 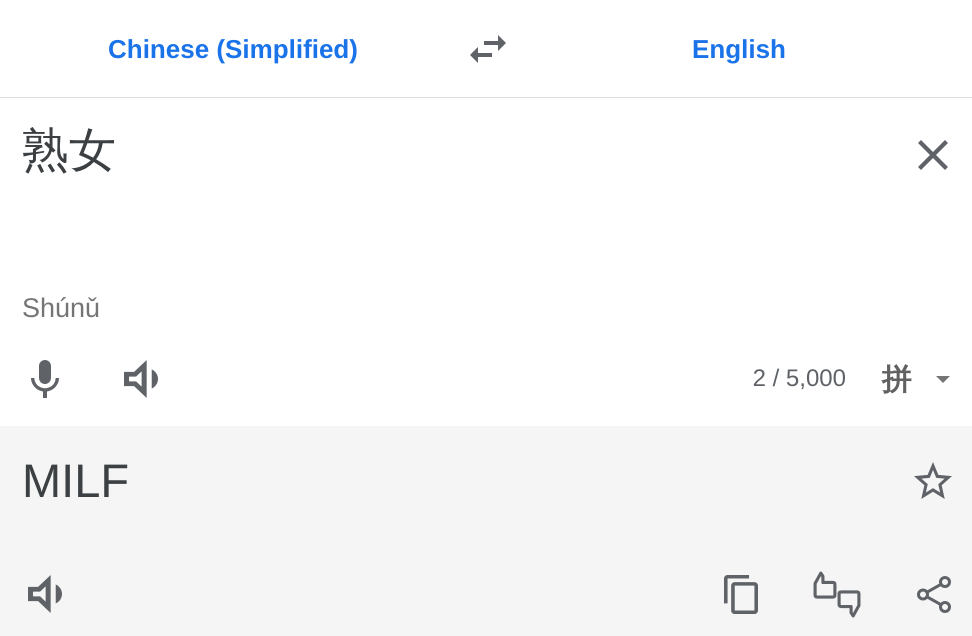 I want to click on copy-icon, so click(x=741, y=594).